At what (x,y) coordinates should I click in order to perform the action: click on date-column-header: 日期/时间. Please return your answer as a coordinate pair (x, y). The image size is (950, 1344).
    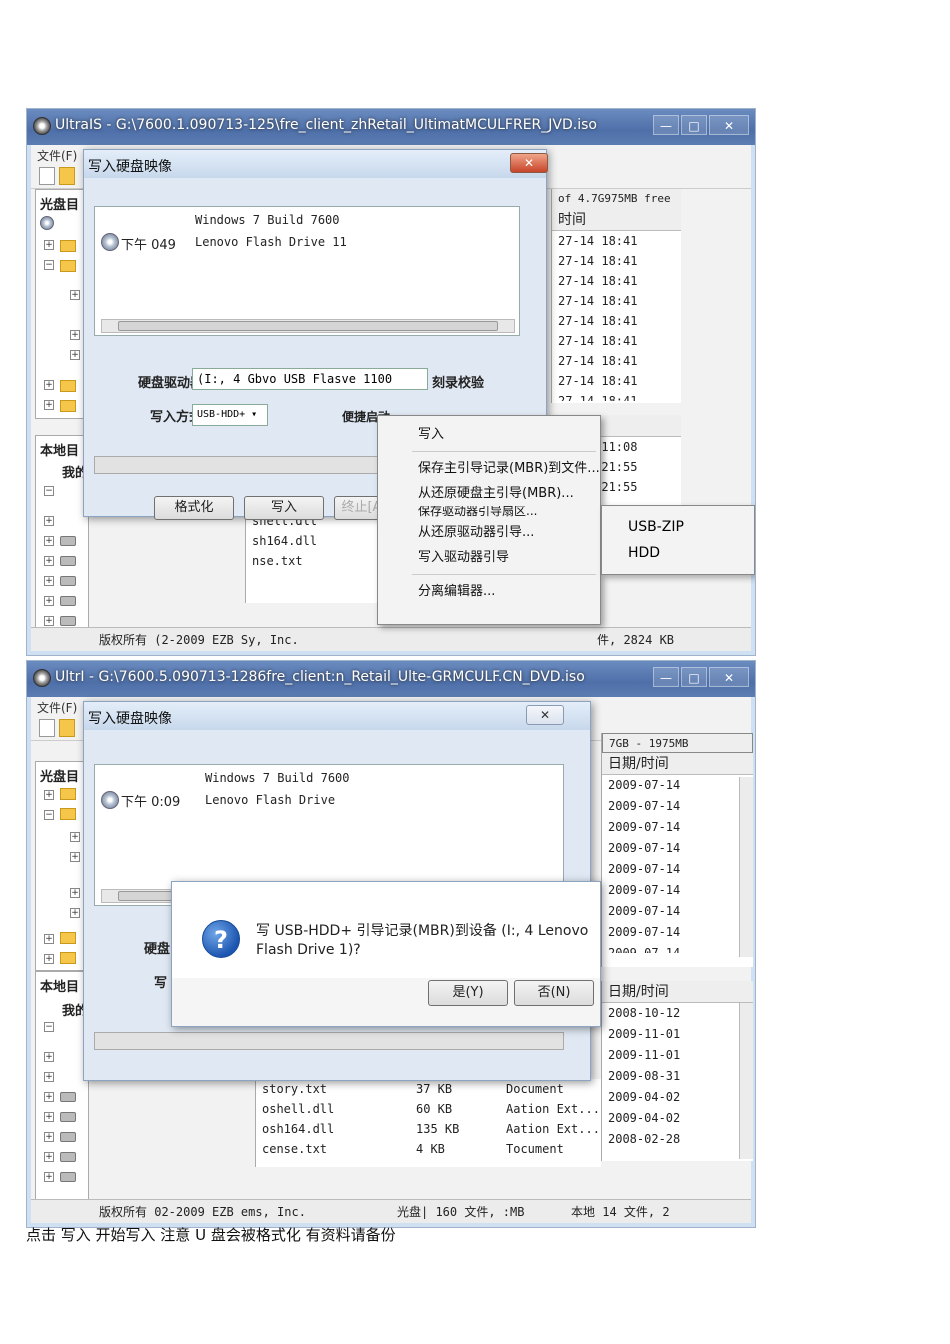
    Looking at the image, I should click on (677, 764).